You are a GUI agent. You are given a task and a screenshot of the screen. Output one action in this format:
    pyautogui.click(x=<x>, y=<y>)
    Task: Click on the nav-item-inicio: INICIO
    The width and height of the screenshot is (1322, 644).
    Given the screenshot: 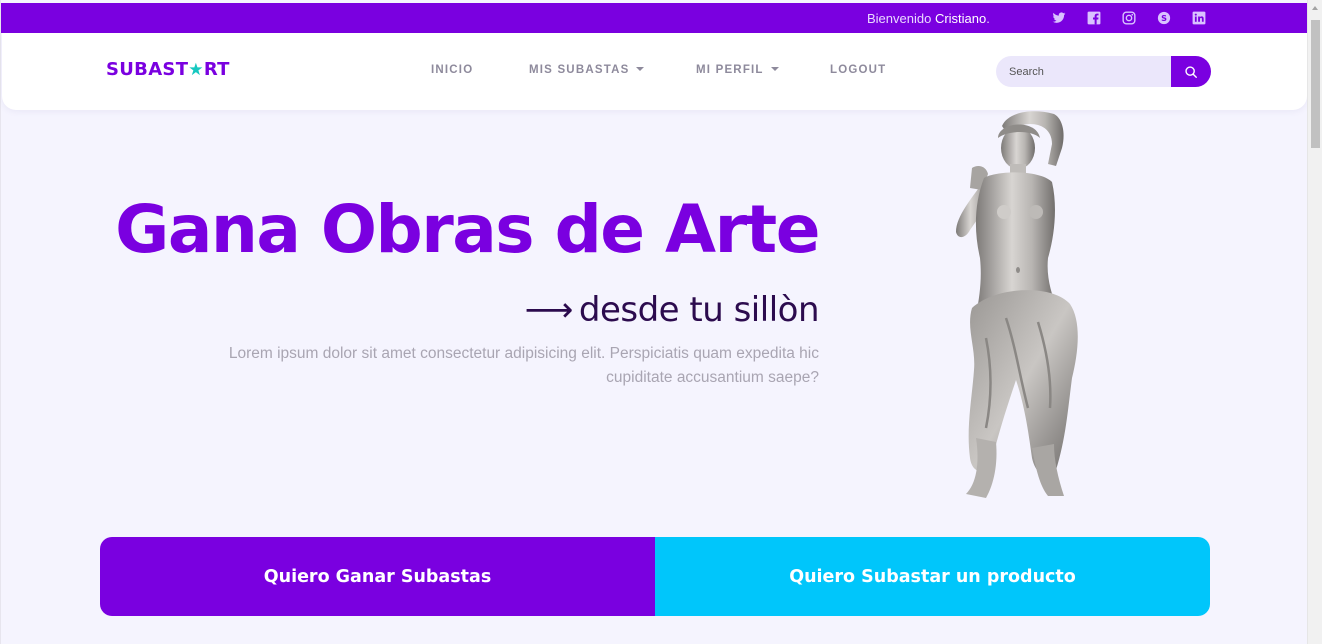 What is the action you would take?
    pyautogui.click(x=452, y=70)
    